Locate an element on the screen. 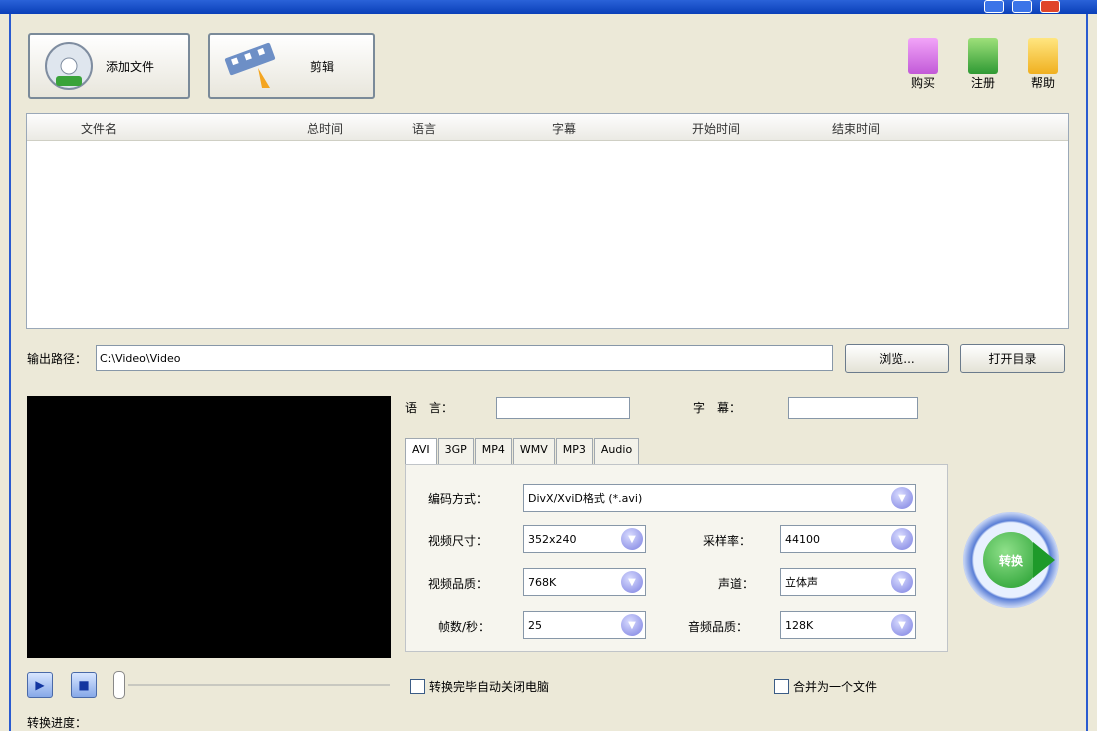 The width and height of the screenshot is (1097, 731). register-icon is located at coordinates (983, 56).